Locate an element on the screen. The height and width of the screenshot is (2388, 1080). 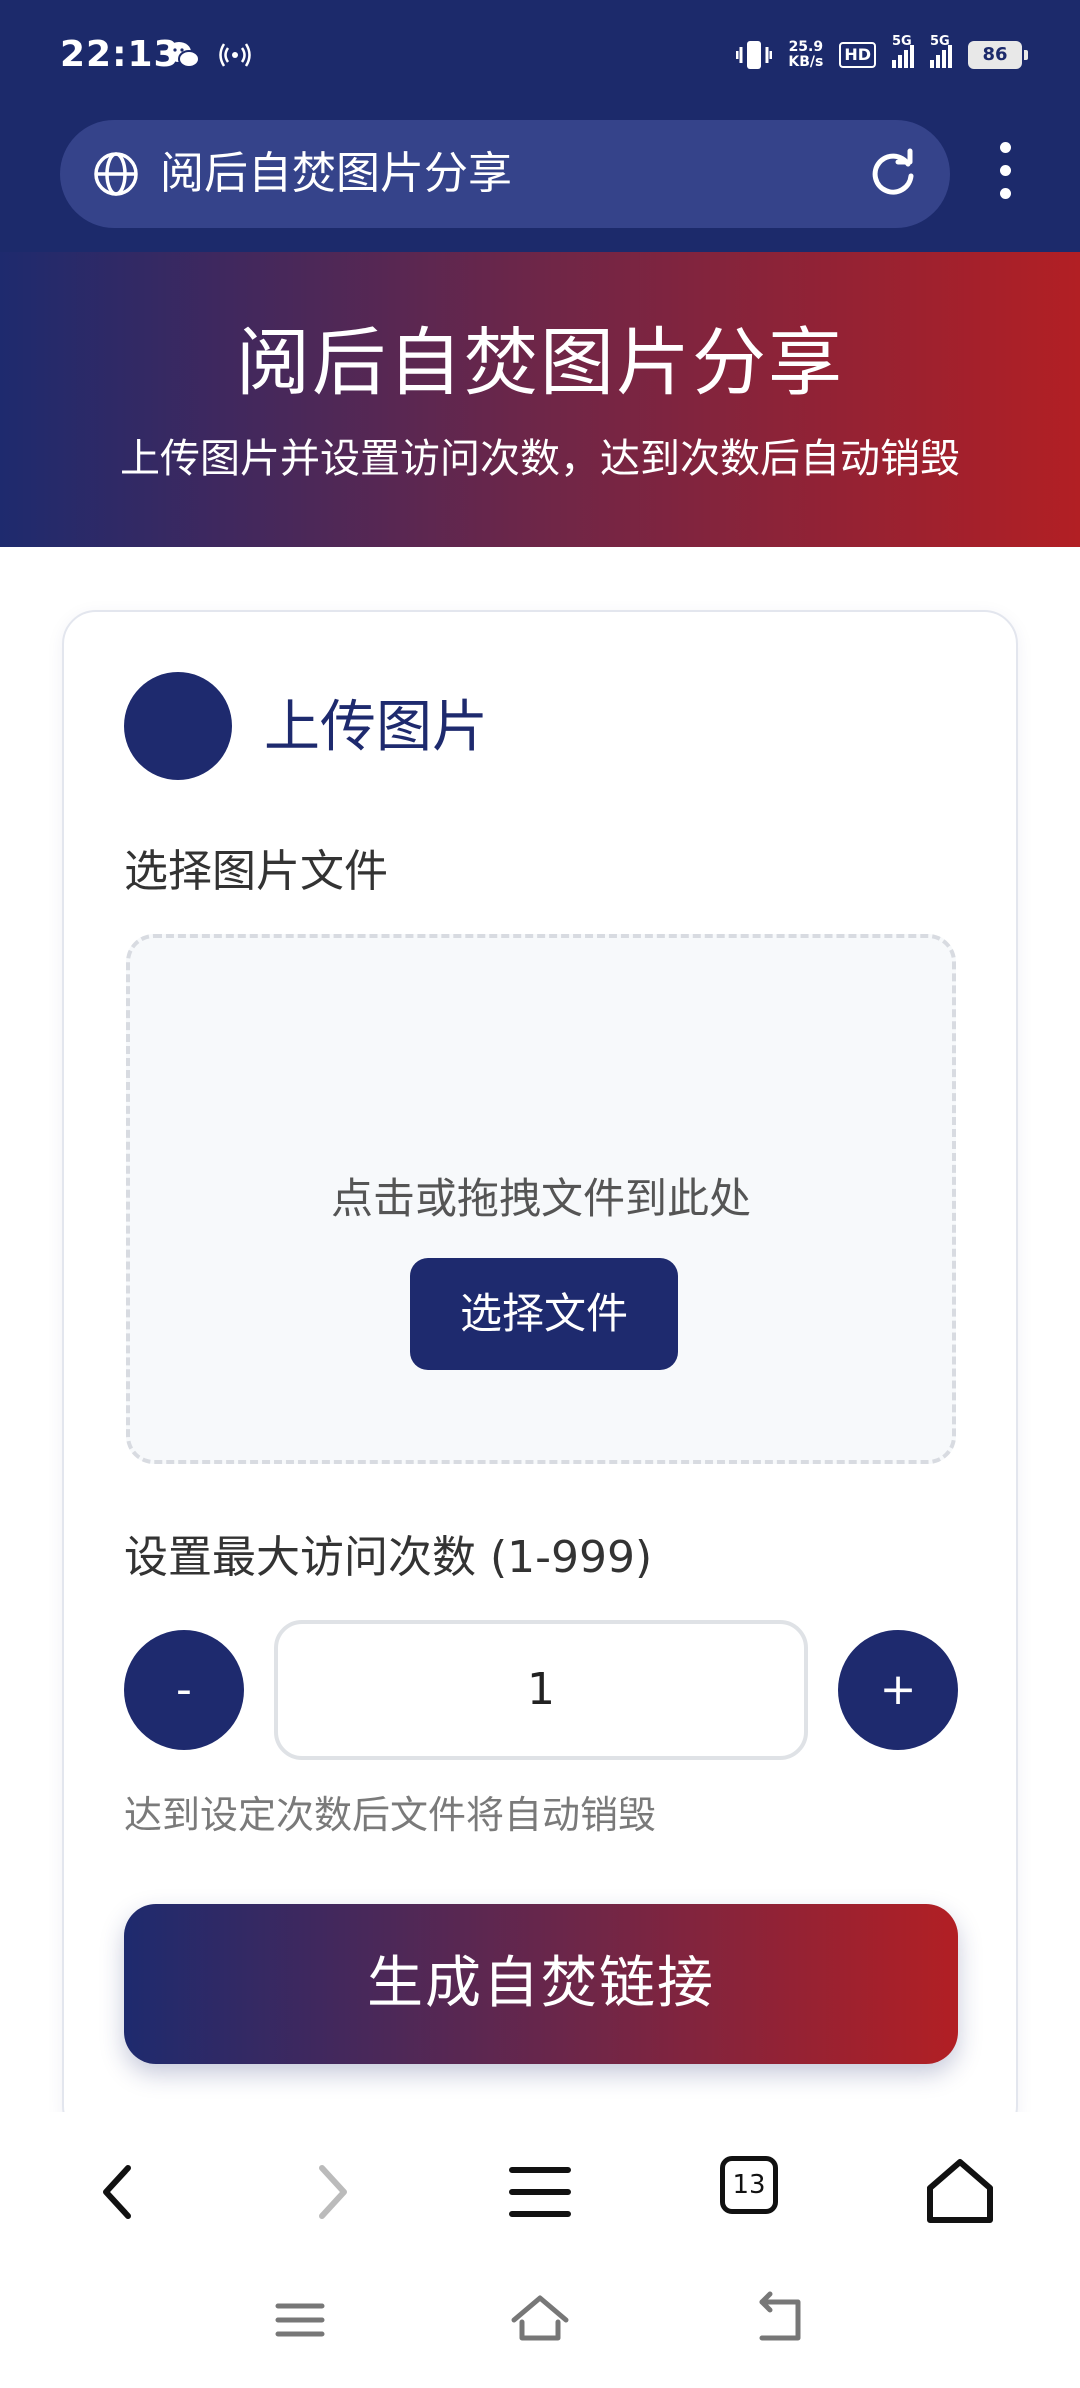
forward-icon is located at coordinates (330, 2192).